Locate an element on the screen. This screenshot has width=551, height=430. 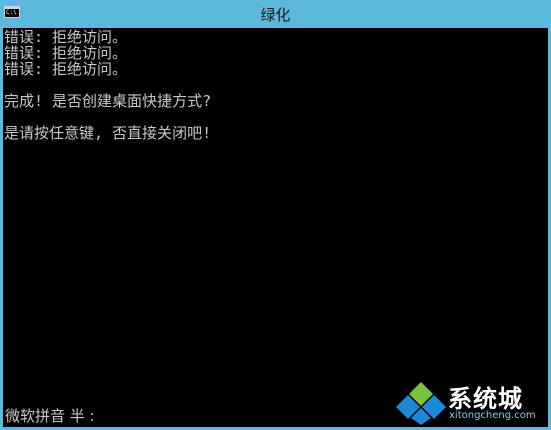
title-bar: C:\ 绿化 is located at coordinates (275, 14).